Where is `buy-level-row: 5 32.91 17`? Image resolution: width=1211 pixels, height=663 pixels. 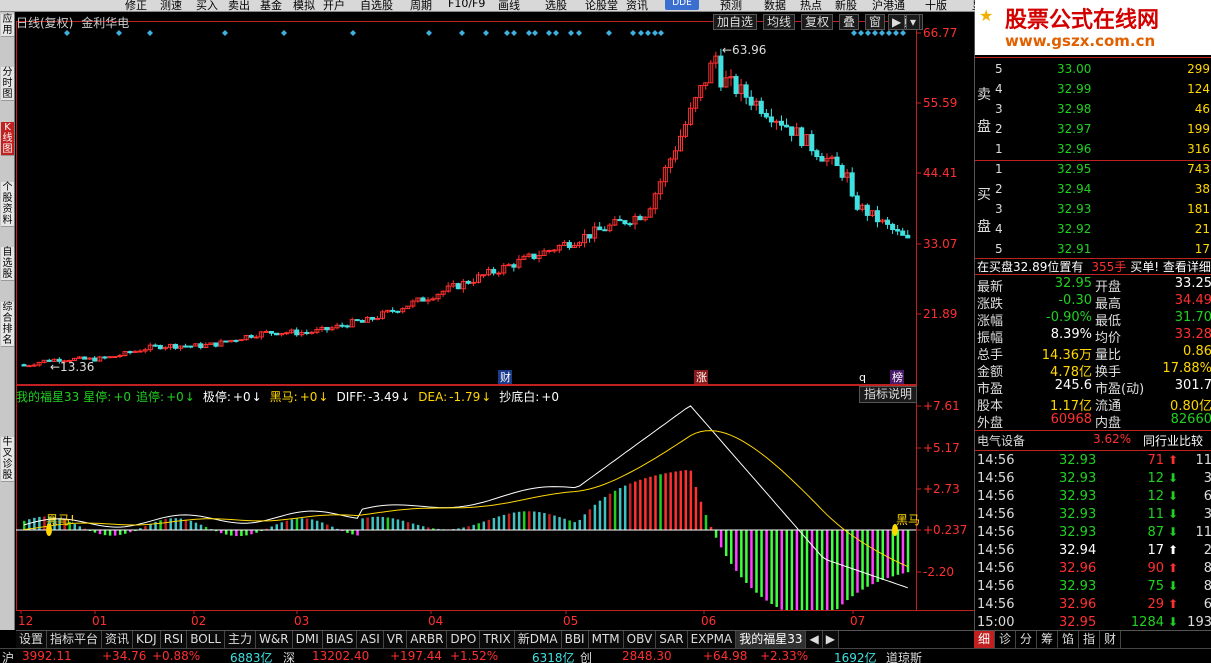 buy-level-row: 5 32.91 17 is located at coordinates (1093, 249).